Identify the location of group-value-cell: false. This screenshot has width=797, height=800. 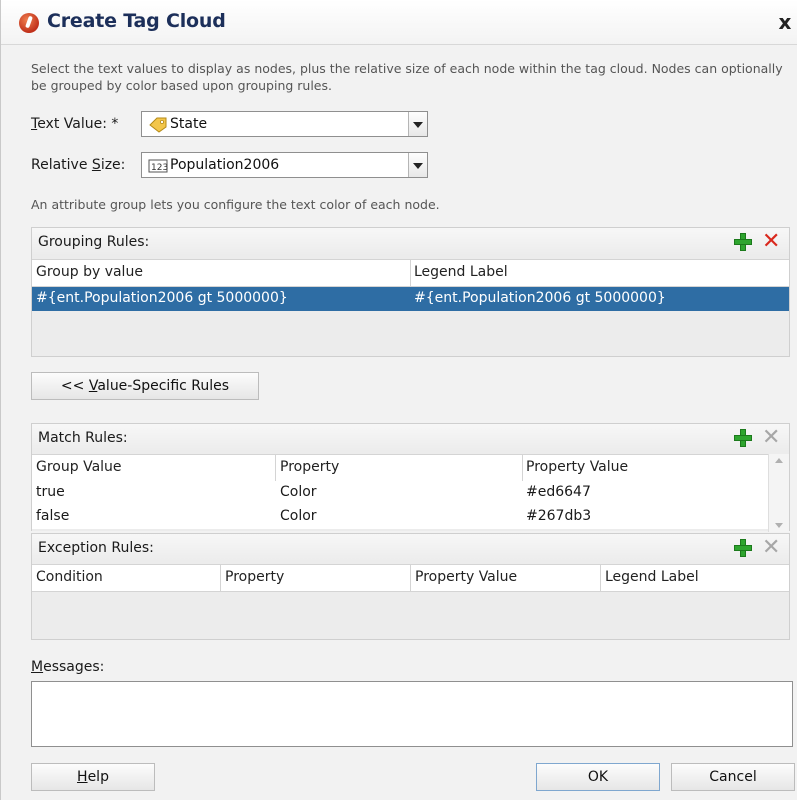
(53, 516).